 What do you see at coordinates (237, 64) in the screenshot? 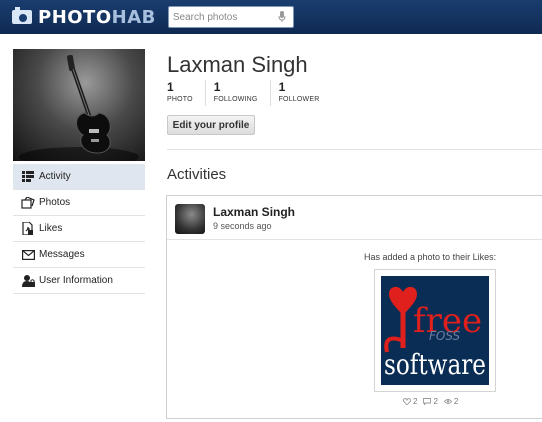
I see `profile-name: Laxman Singh` at bounding box center [237, 64].